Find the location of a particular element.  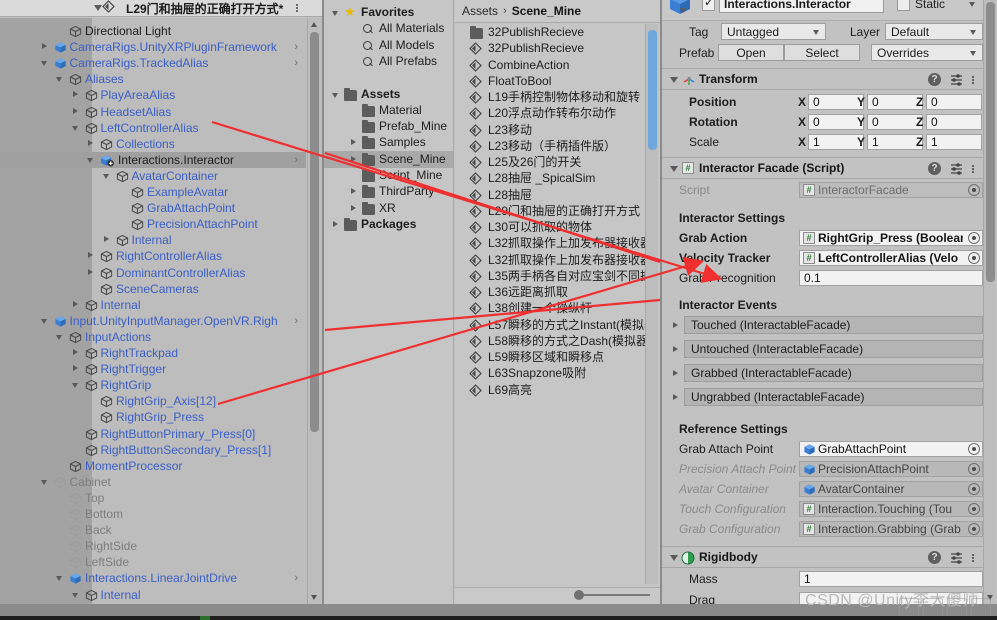

project-asset-item: L32抓取操作上加发布器接收器 is located at coordinates (550, 260).